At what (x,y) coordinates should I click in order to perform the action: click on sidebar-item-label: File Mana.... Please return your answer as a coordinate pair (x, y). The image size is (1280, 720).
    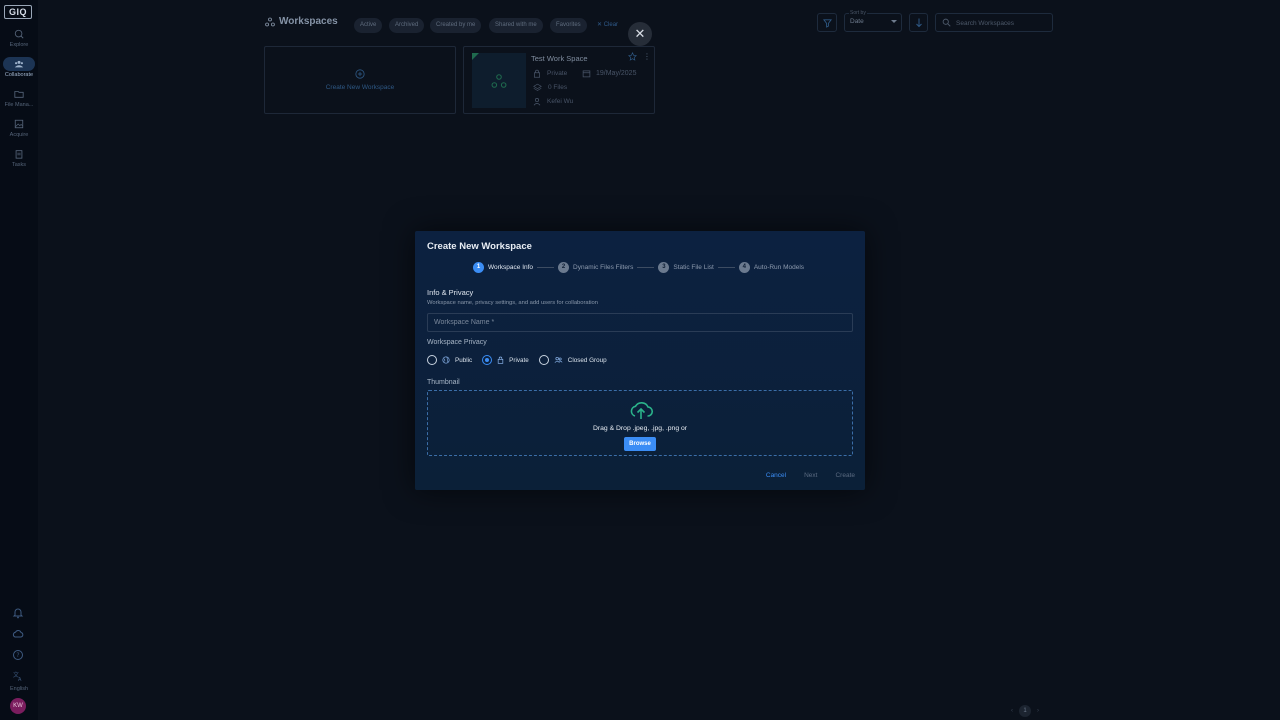
    Looking at the image, I should click on (19, 105).